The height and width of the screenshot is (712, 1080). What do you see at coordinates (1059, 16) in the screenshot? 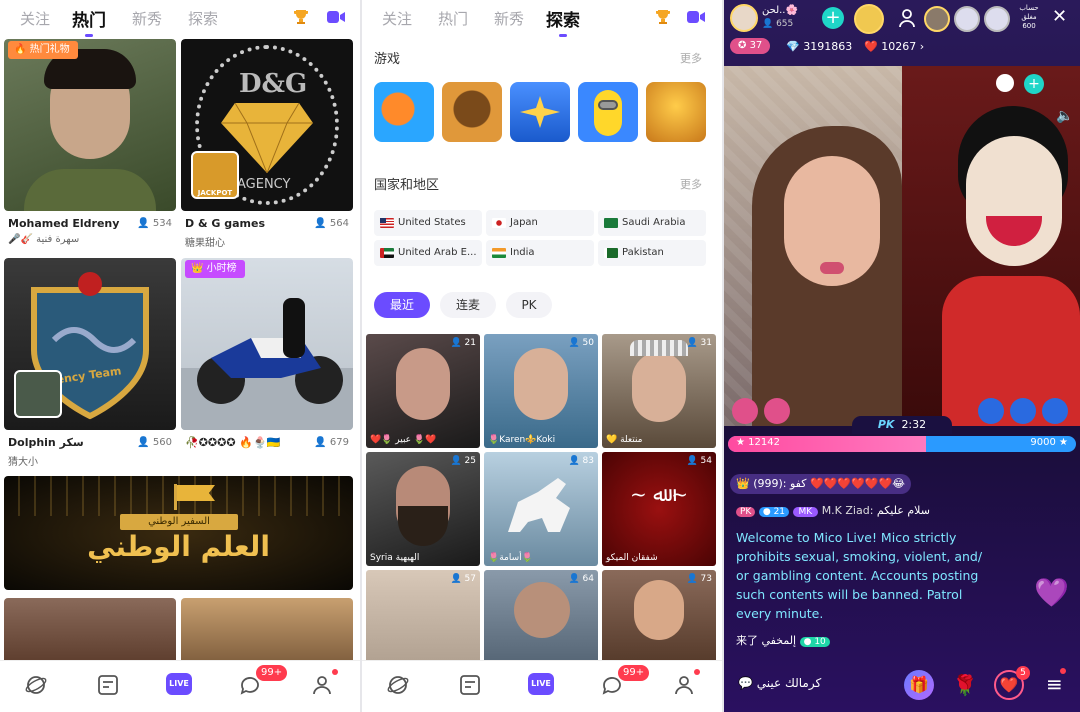
I see `close-icon: ✕` at bounding box center [1059, 16].